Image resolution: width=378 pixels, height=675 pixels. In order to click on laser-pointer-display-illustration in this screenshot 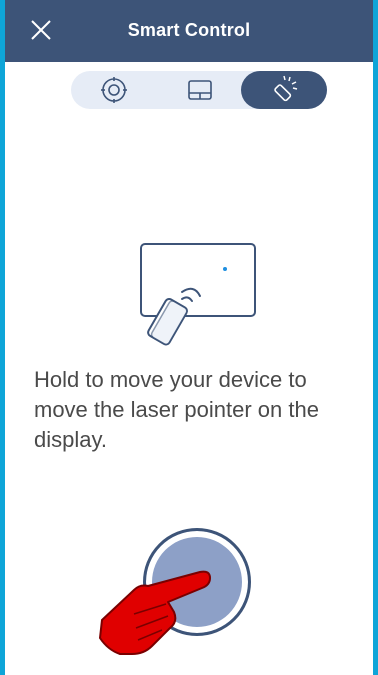, I will do `click(198, 294)`.